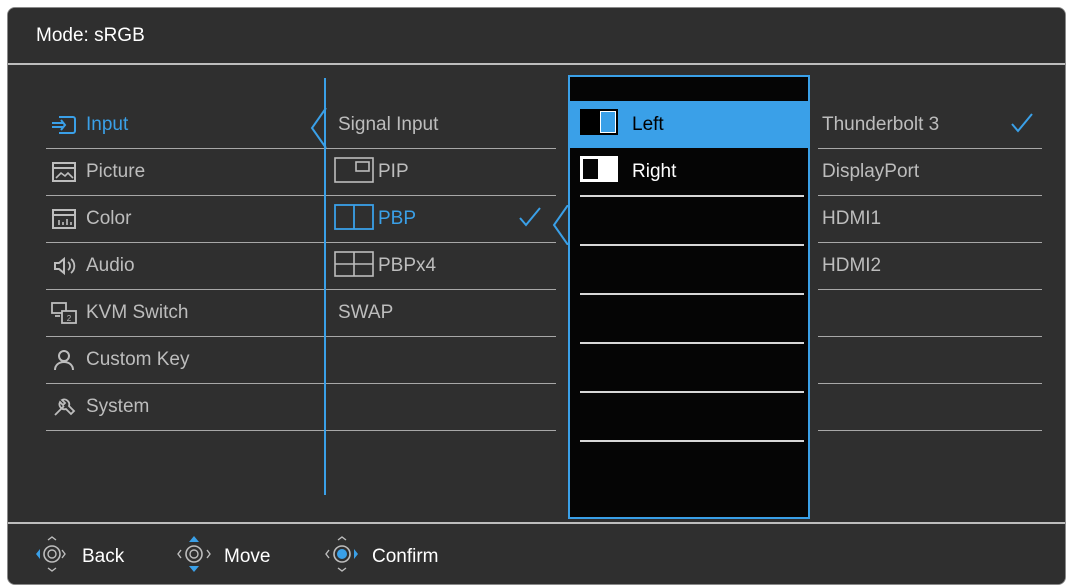  What do you see at coordinates (445, 125) in the screenshot?
I see `submenu-item-signal-input: Signal Input` at bounding box center [445, 125].